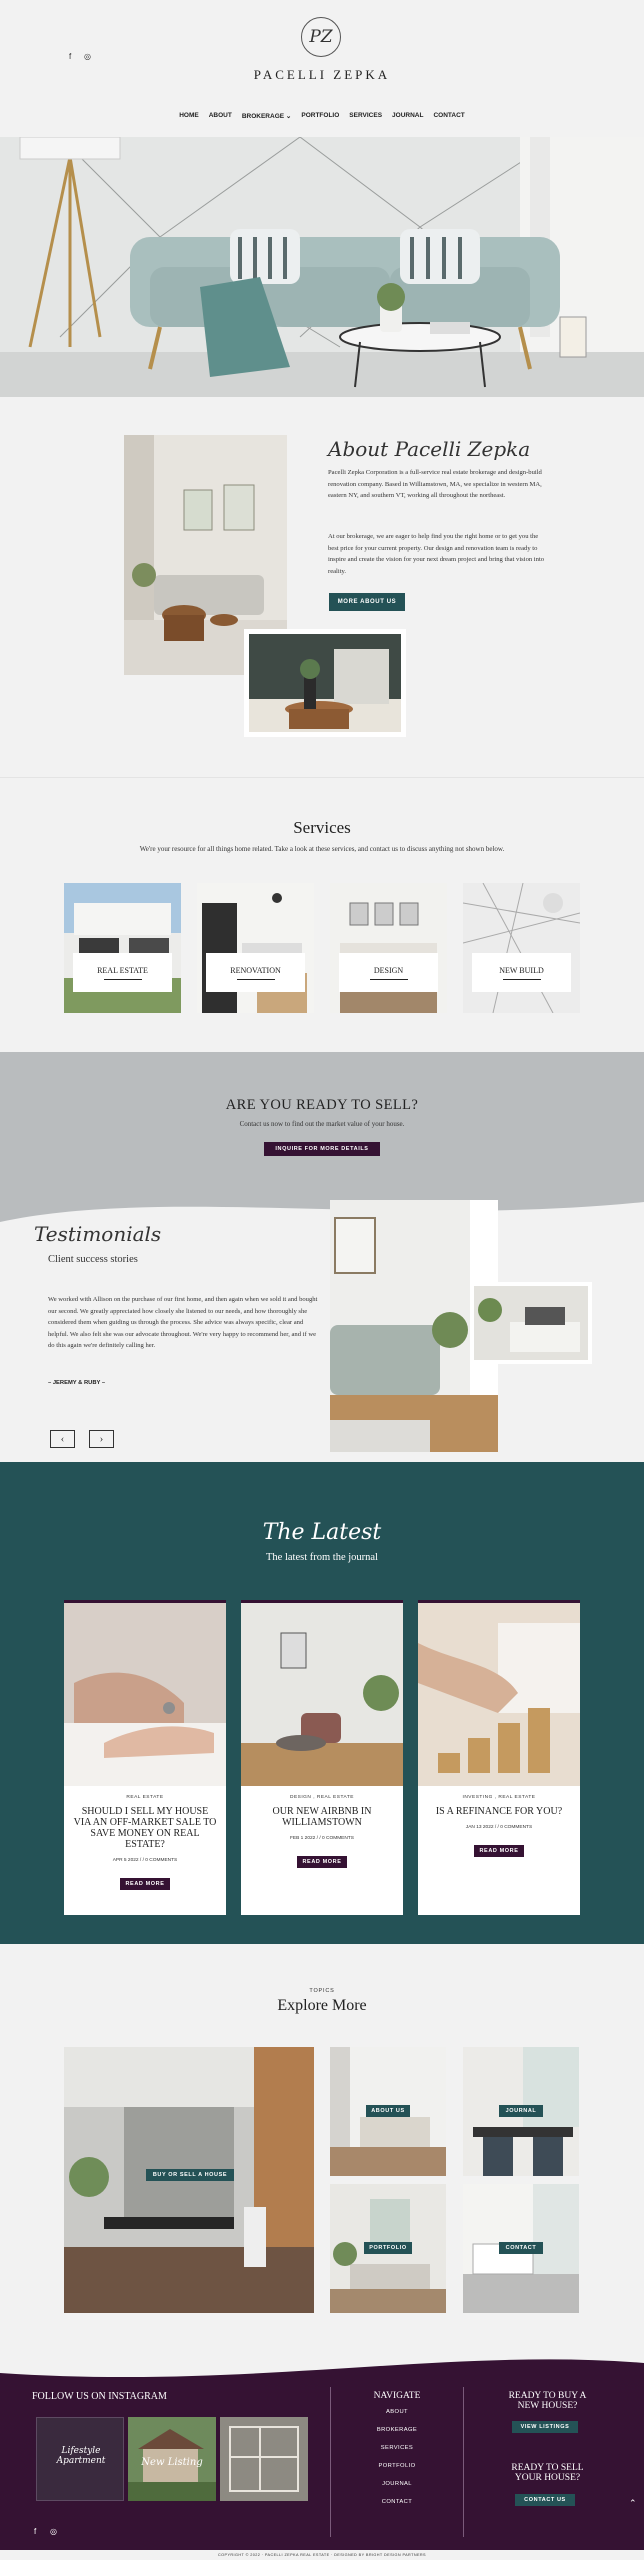 This screenshot has height=2560, width=644. I want to click on navigate-title: NAVIGATE, so click(397, 2396).